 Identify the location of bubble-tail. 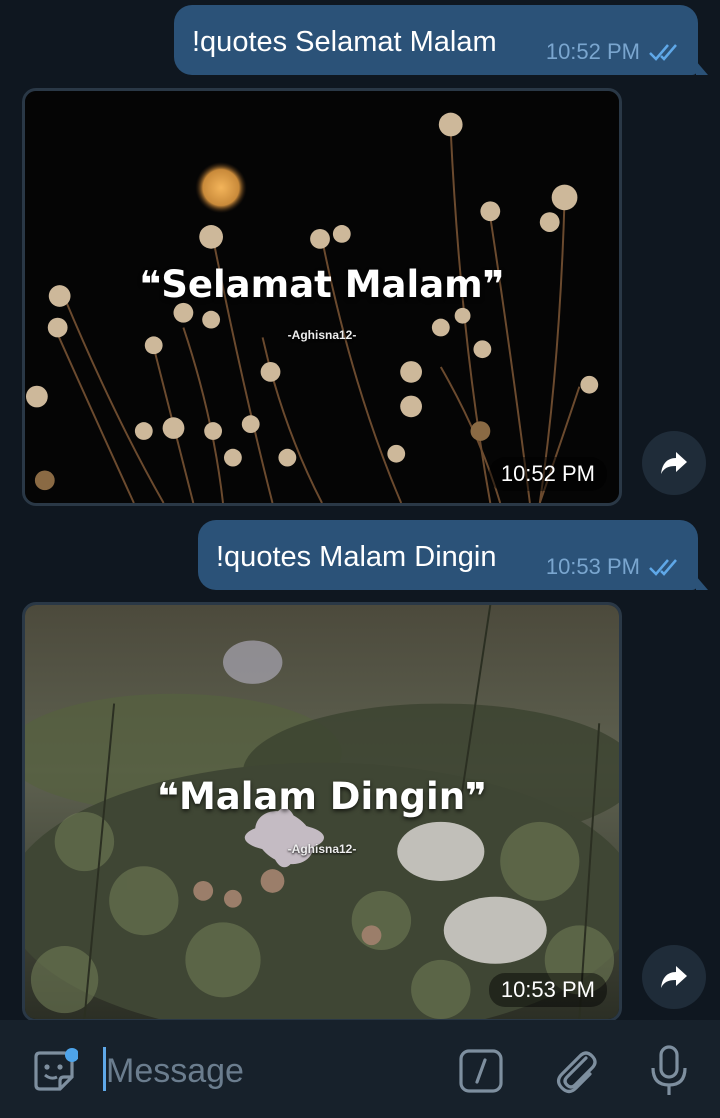
(702, 68).